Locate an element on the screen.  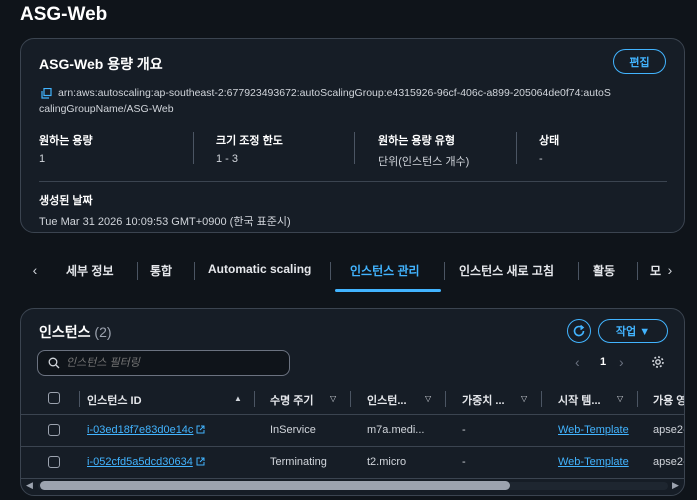
stat-status: 상태 - is located at coordinates (549, 149).